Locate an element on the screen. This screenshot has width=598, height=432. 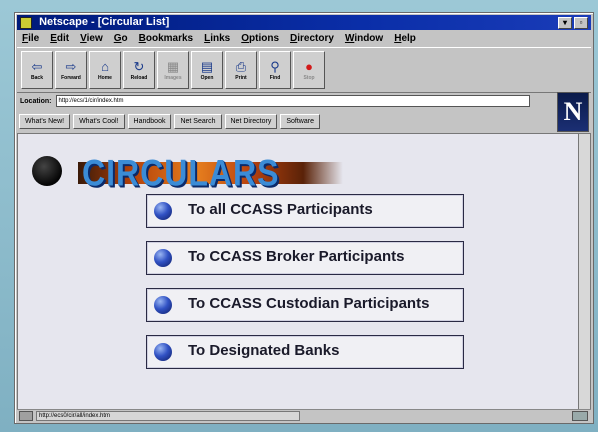
stop-button: ● Stop is located at coordinates (309, 70).